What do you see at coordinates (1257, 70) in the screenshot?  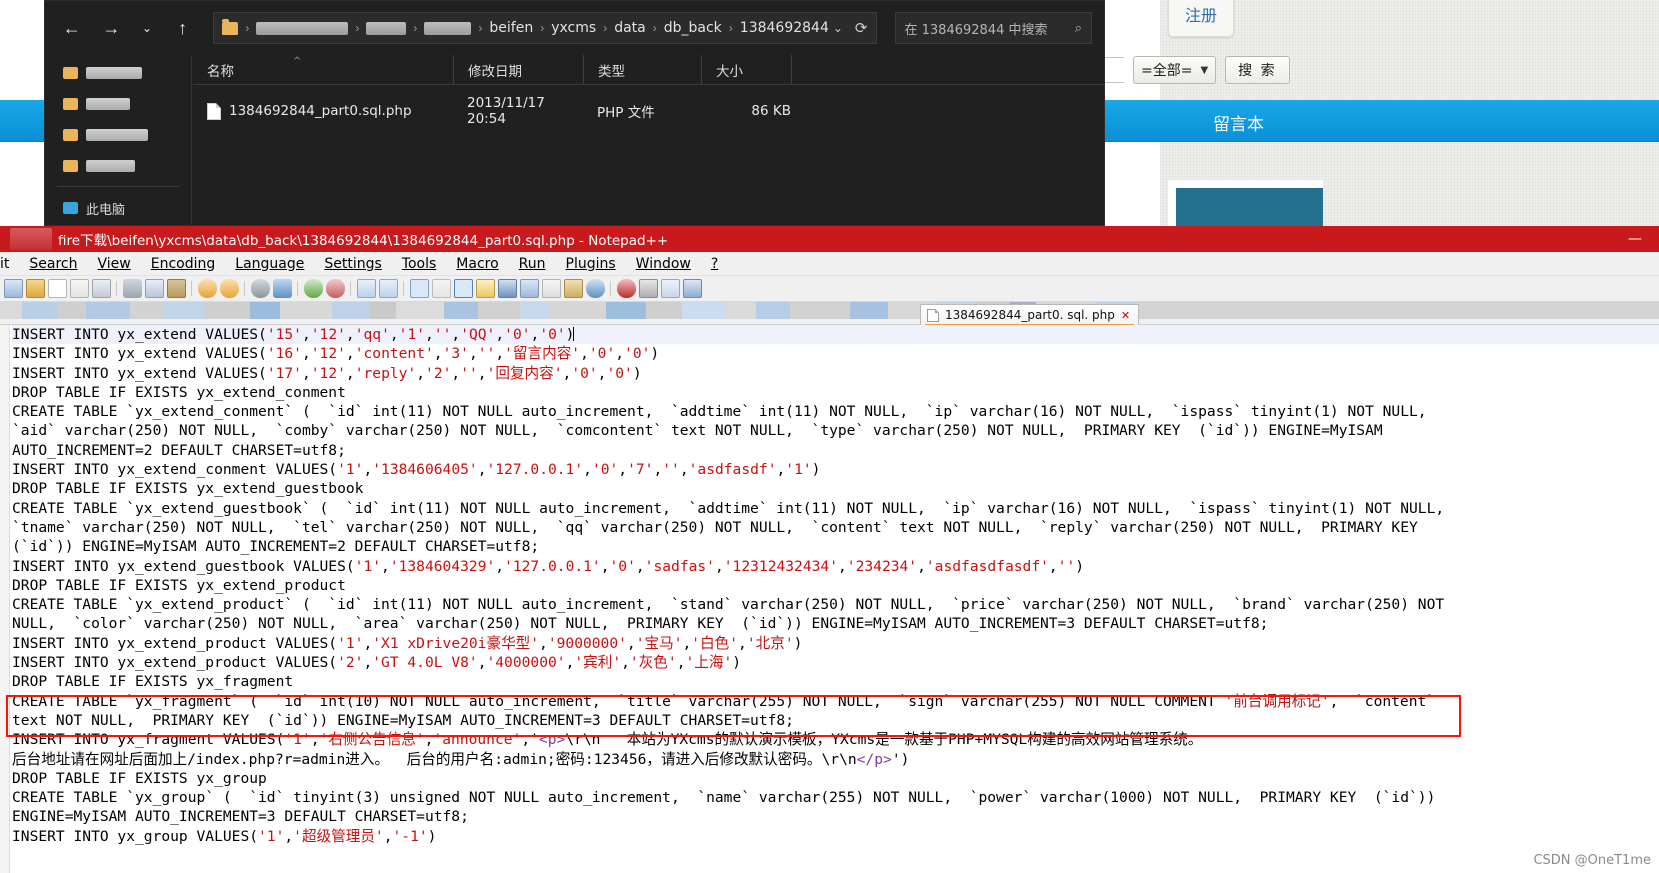 I see `webpage-search-button: 搜 索` at bounding box center [1257, 70].